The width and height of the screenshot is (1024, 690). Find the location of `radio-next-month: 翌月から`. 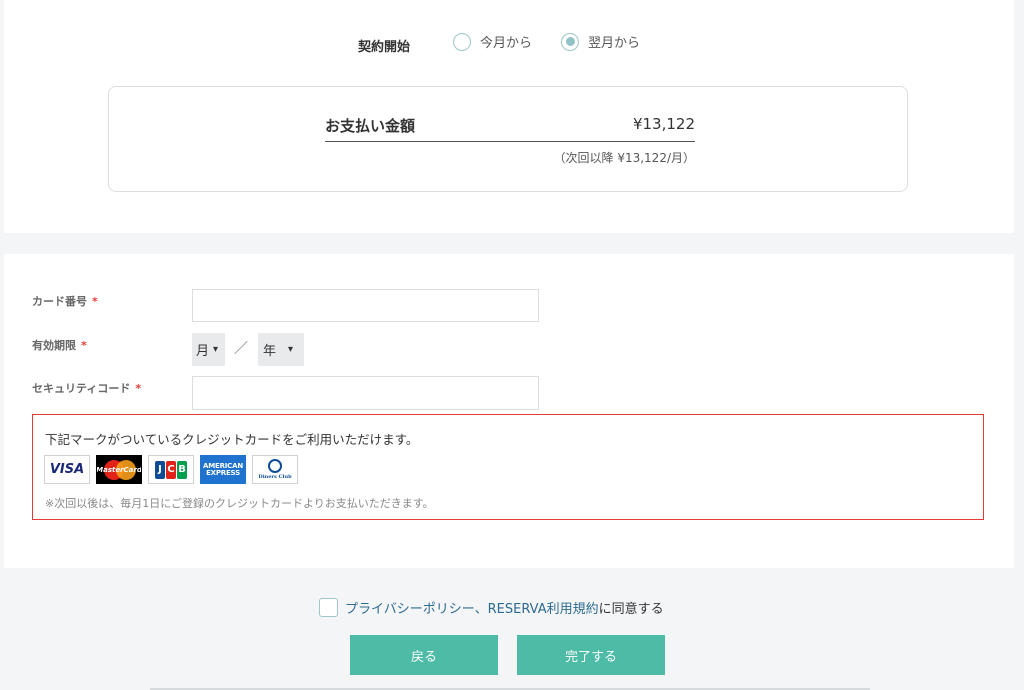

radio-next-month: 翌月から is located at coordinates (600, 41).